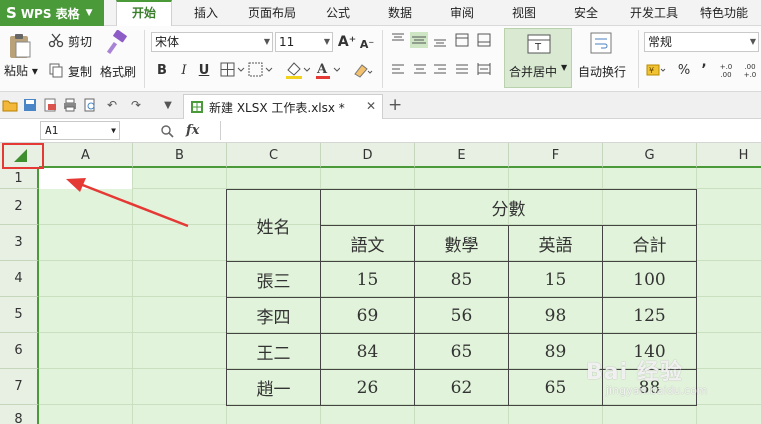 This screenshot has height=424, width=761. I want to click on print-preview-icon, so click(90, 105).